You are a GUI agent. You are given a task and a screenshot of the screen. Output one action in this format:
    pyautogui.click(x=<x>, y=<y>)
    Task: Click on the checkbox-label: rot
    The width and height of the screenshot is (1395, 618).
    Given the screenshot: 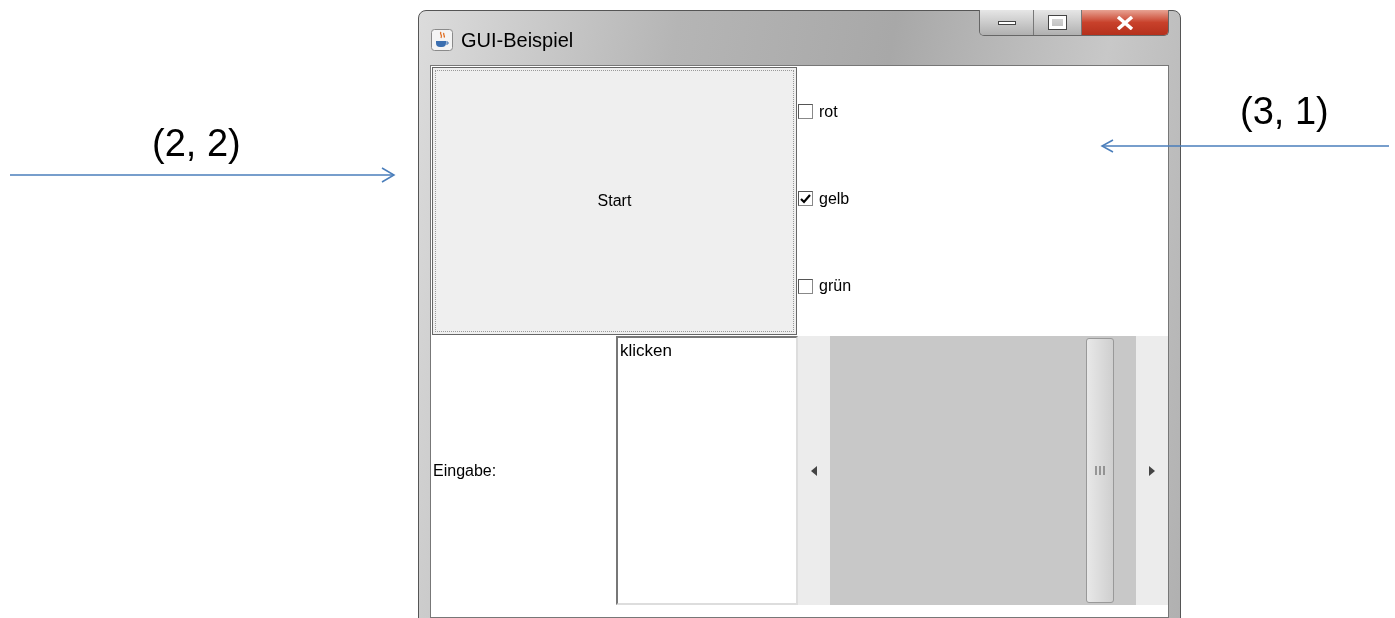 What is the action you would take?
    pyautogui.click(x=828, y=111)
    